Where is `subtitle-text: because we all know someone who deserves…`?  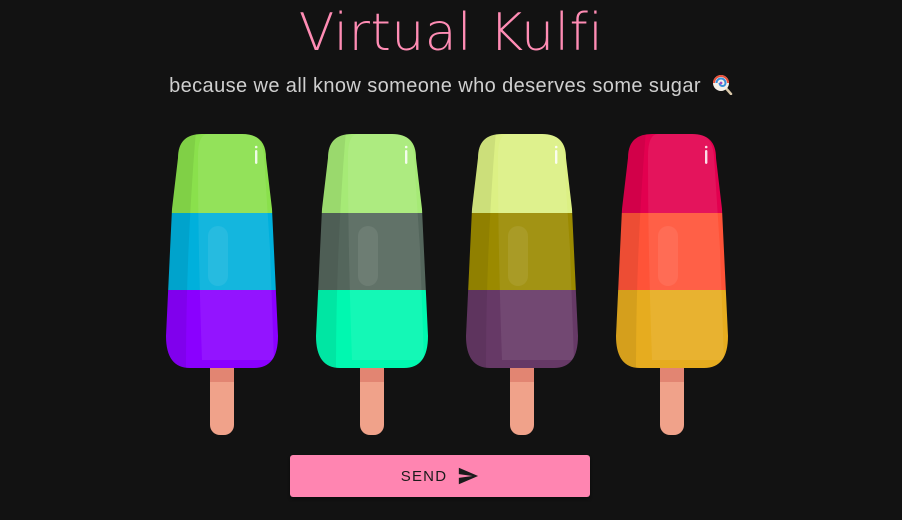 subtitle-text: because we all know someone who deserves… is located at coordinates (435, 86).